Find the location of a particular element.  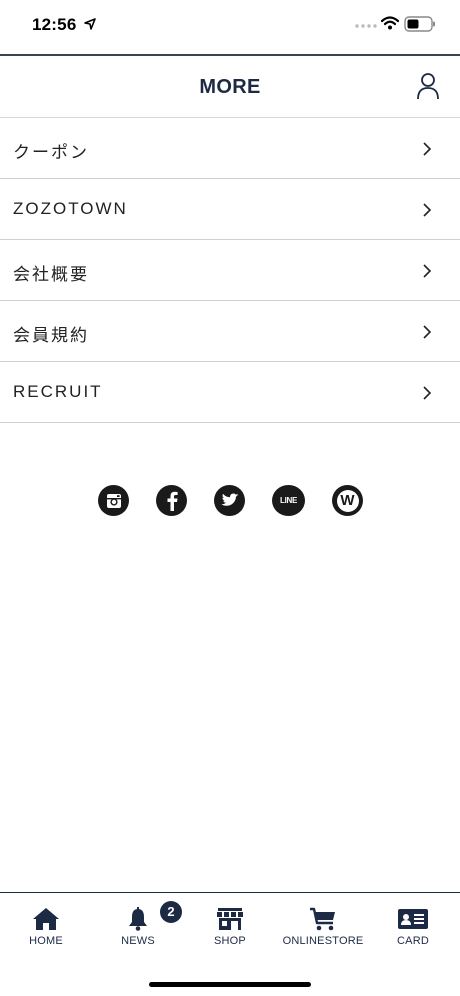

status-time: 12:56 is located at coordinates (54, 24).